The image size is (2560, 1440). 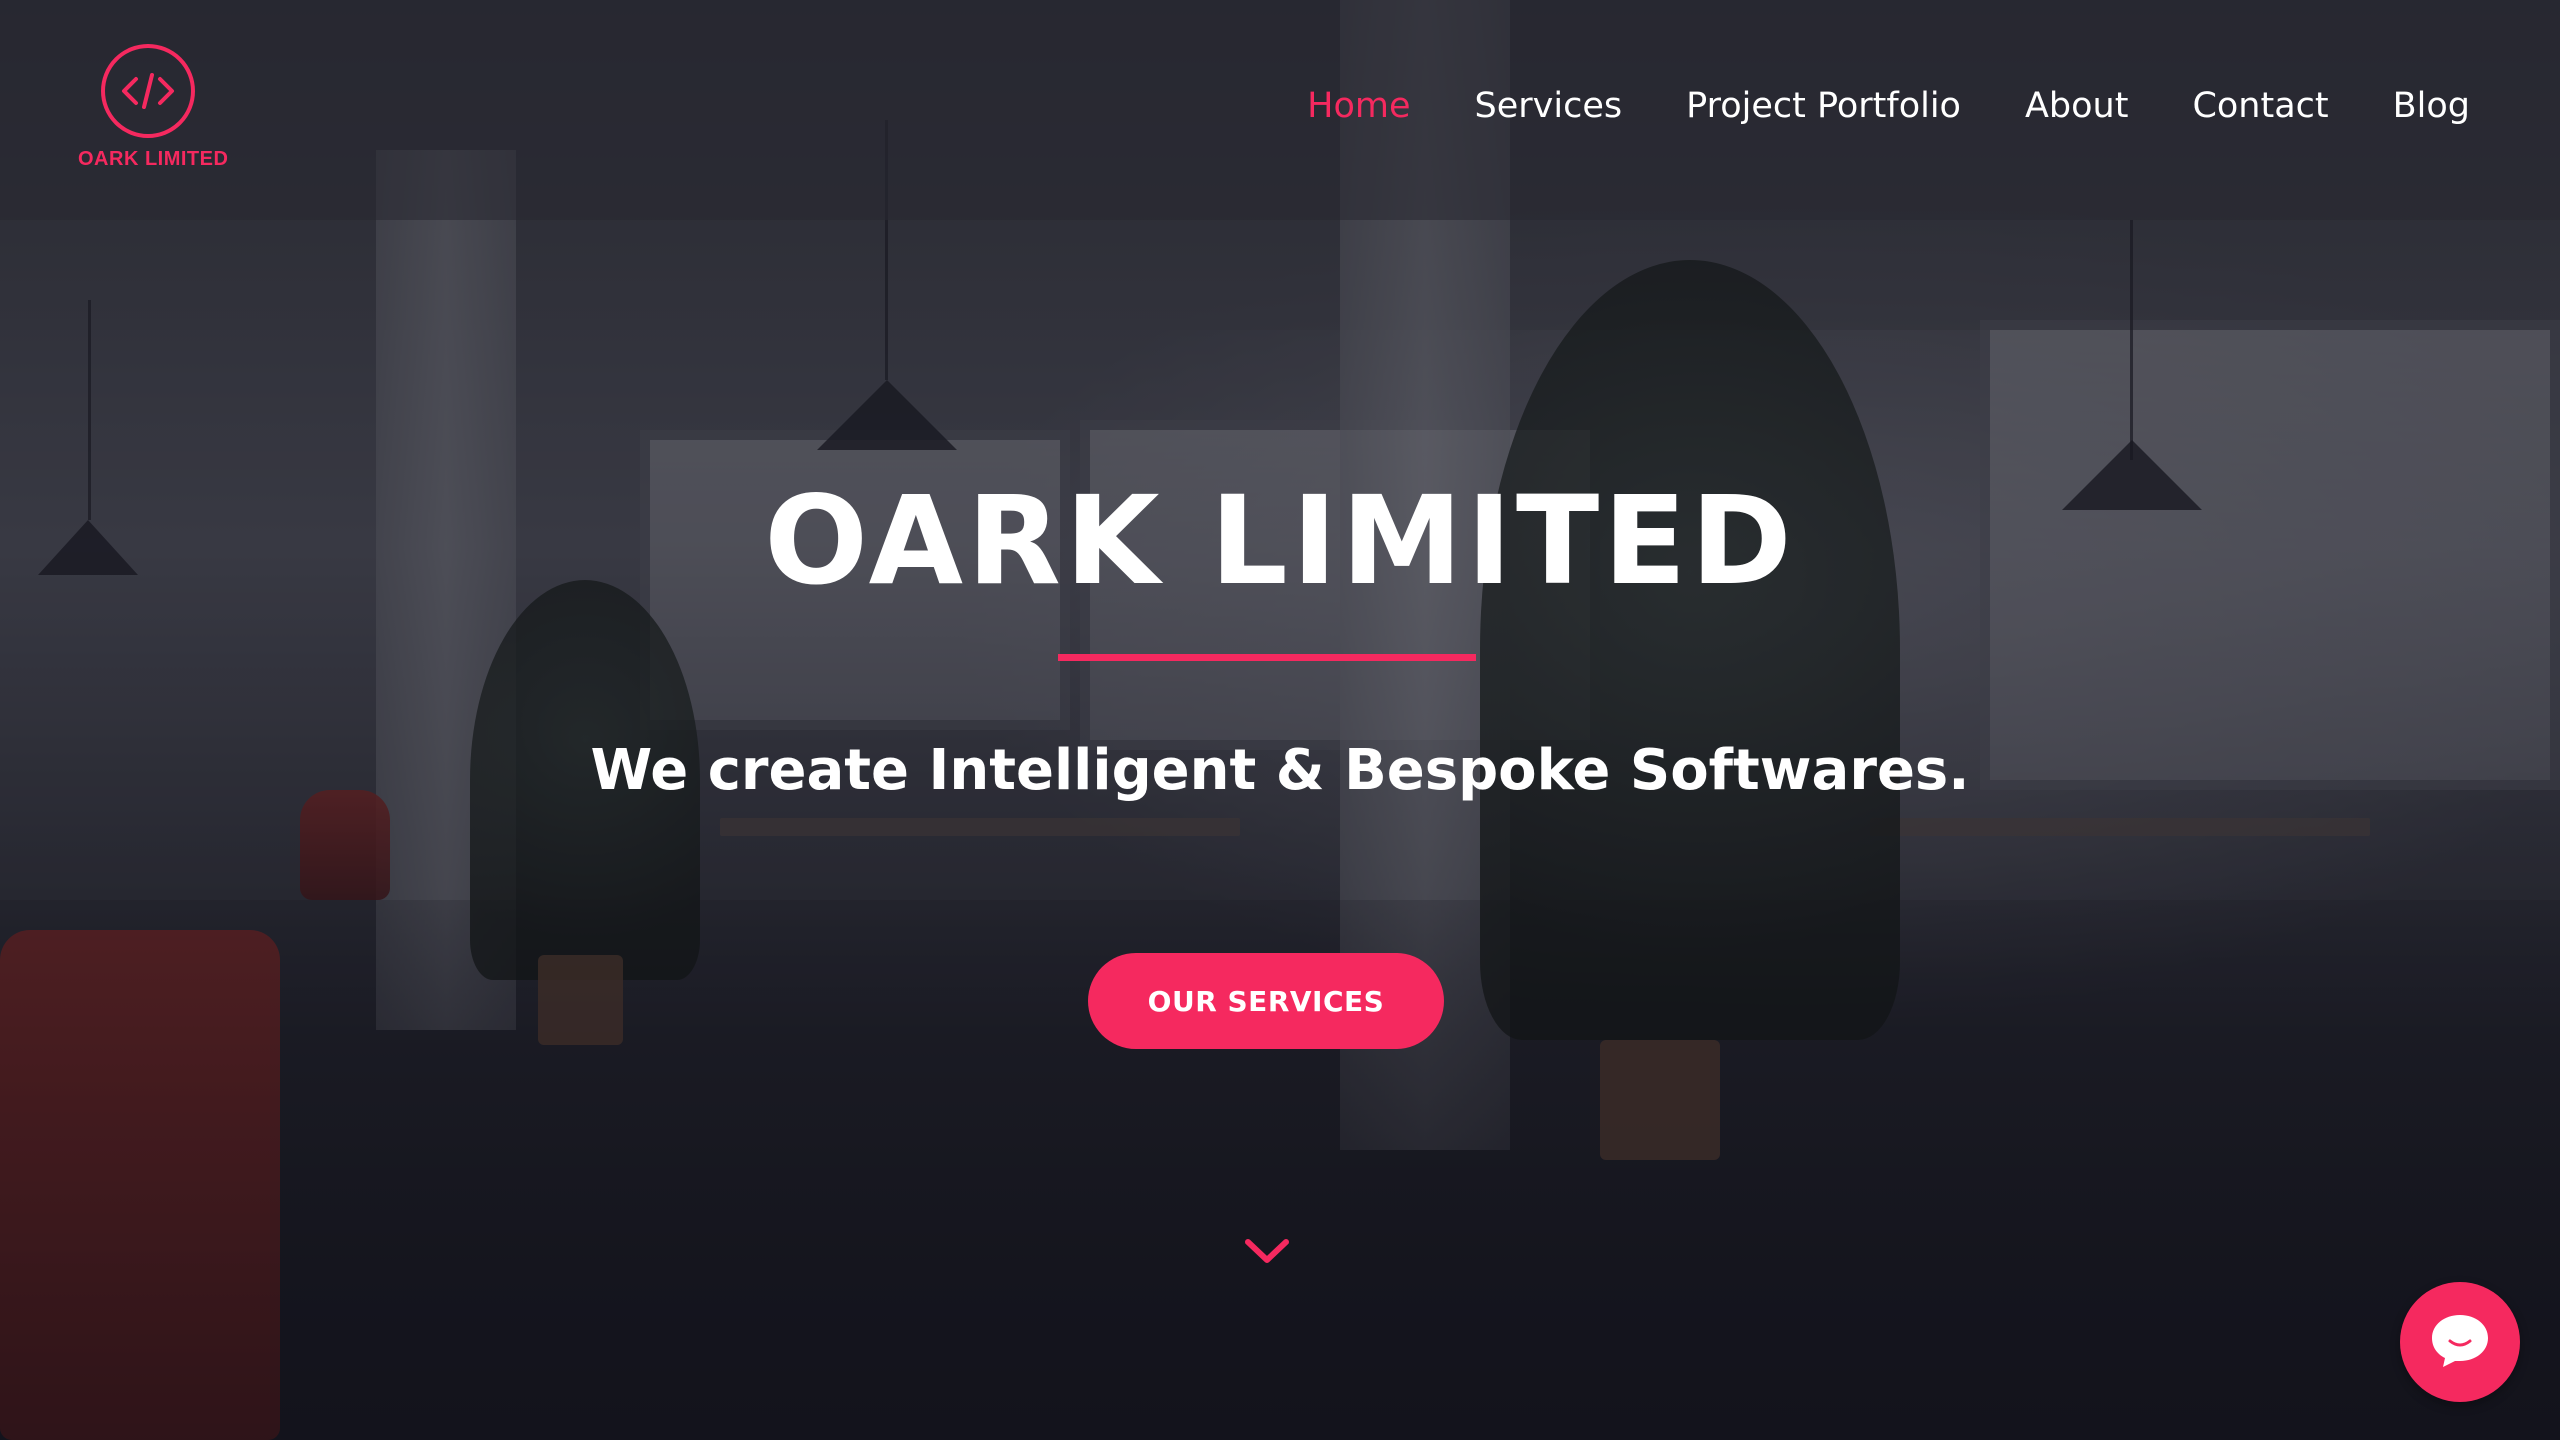 I want to click on our-services-button: OUR SERVICES, so click(x=1266, y=1001).